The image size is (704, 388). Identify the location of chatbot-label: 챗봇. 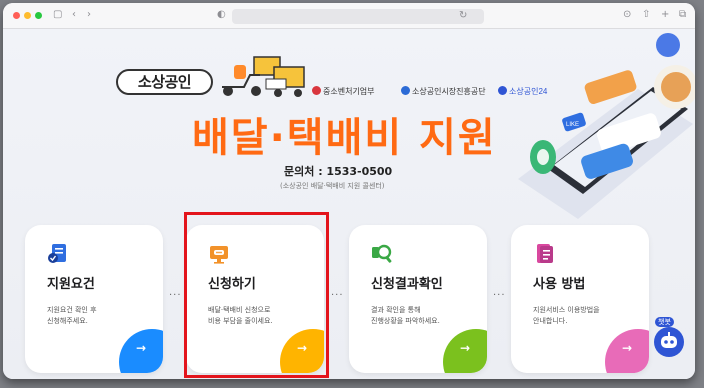
(664, 322).